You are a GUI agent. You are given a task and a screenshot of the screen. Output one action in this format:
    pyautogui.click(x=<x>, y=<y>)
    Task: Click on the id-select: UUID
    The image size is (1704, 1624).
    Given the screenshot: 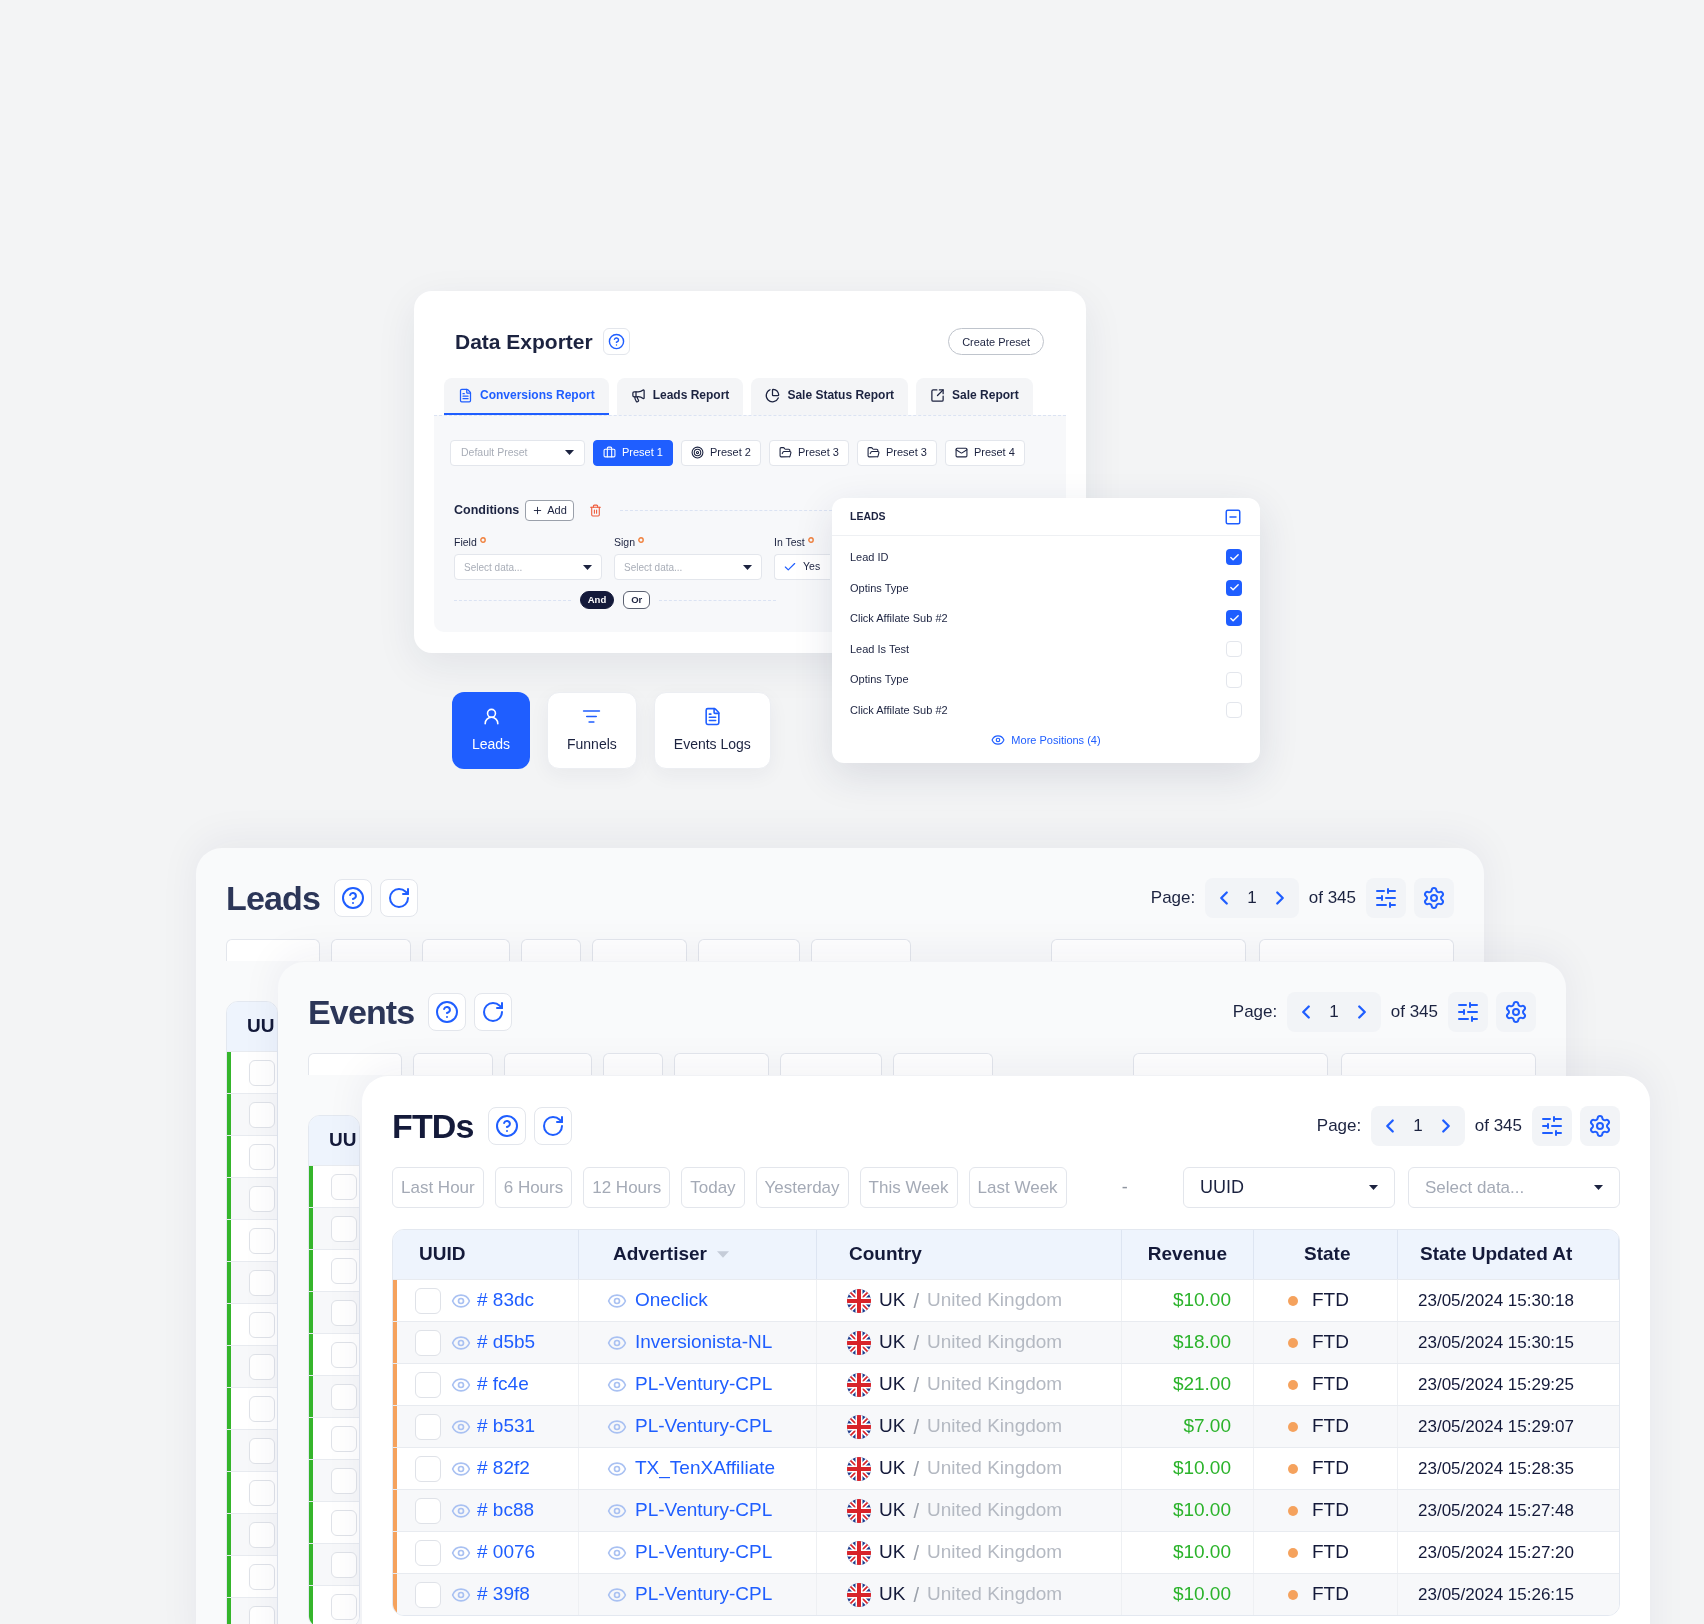 What is the action you would take?
    pyautogui.click(x=1289, y=1187)
    